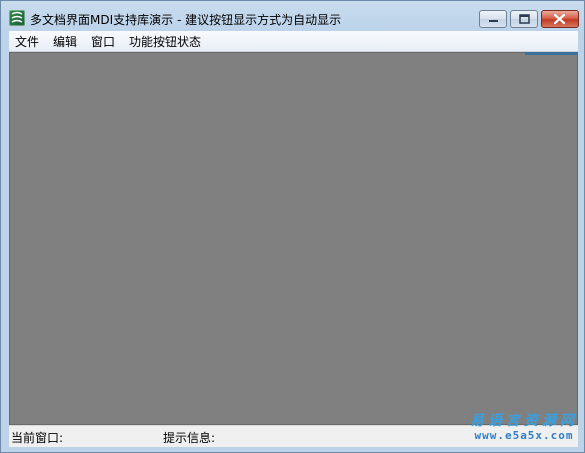  I want to click on status-current-window: 当前窗口:, so click(37, 438).